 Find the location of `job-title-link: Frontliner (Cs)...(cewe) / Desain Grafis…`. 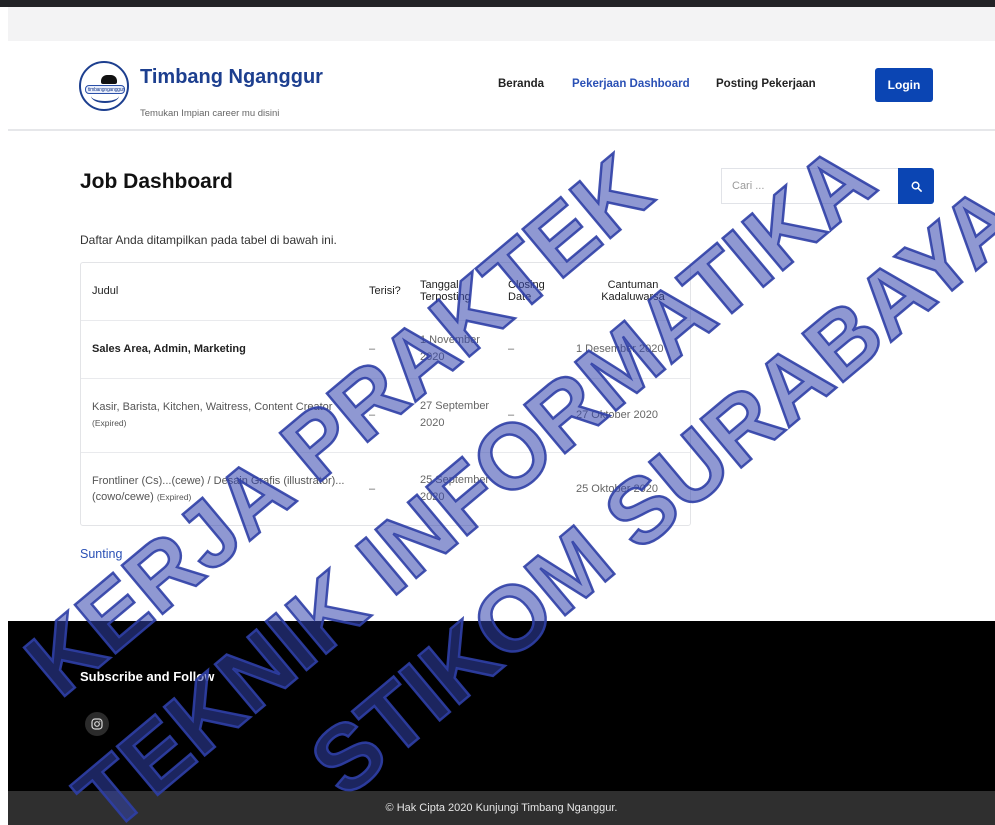

job-title-link: Frontliner (Cs)...(cewe) / Desain Grafis… is located at coordinates (218, 489).